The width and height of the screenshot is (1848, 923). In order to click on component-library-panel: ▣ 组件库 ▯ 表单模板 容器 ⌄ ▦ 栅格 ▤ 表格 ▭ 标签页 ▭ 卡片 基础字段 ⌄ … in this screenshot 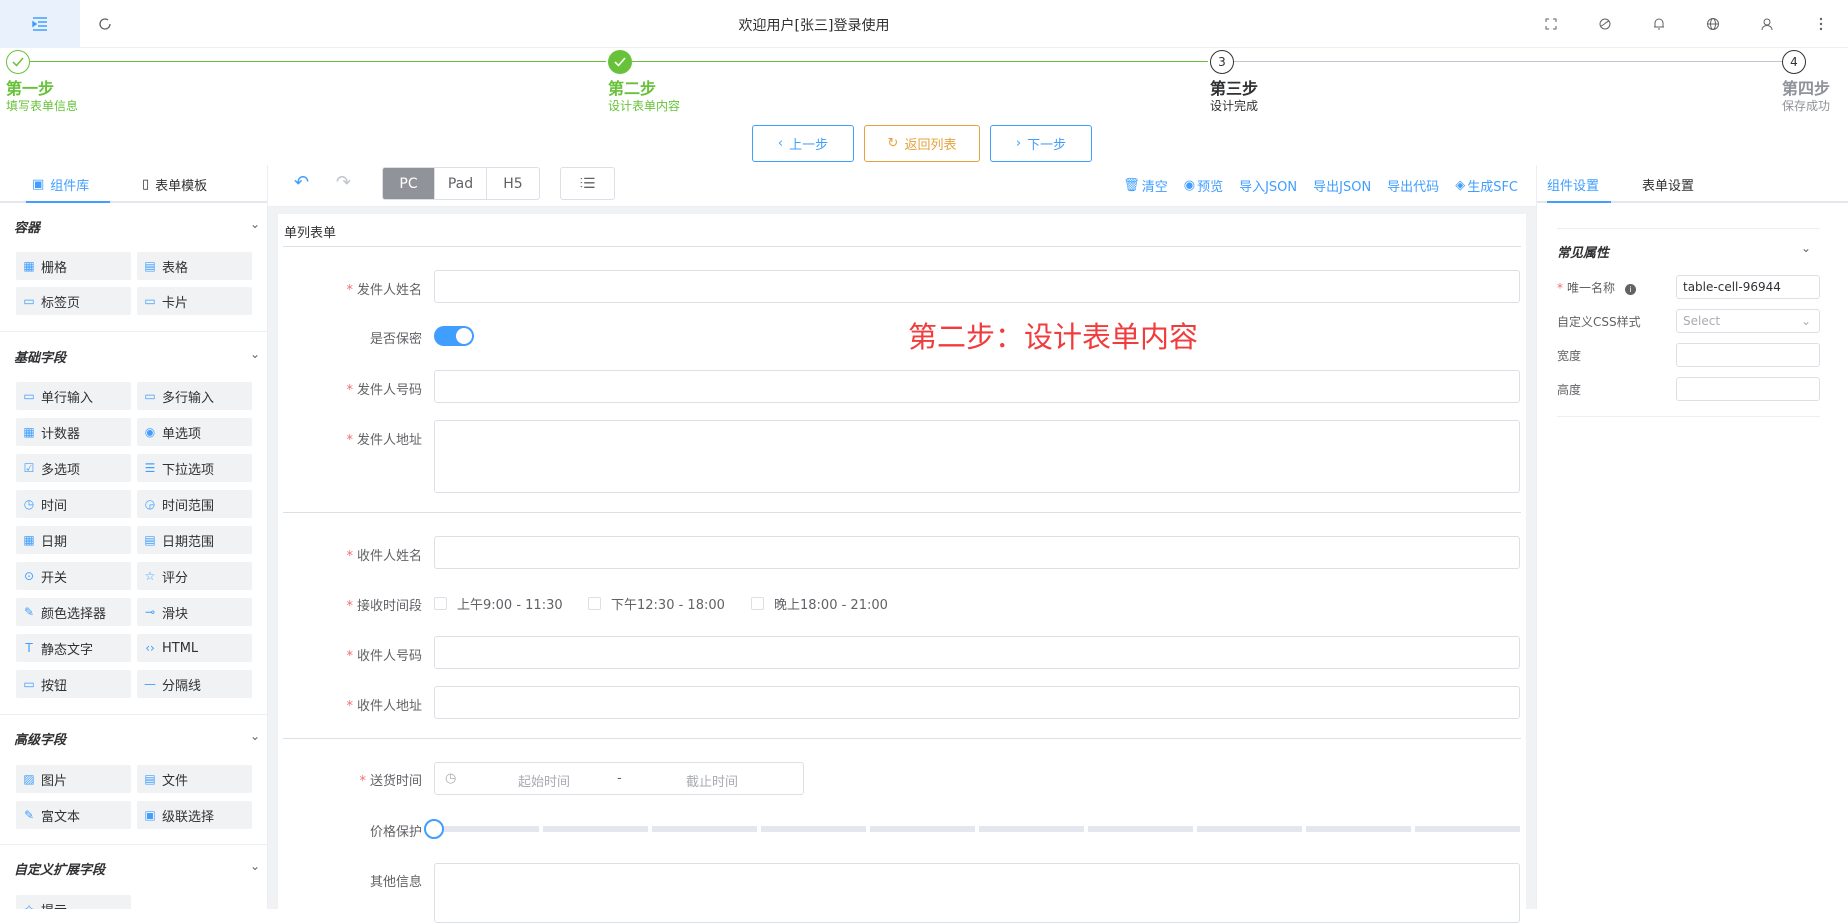, I will do `click(134, 537)`.